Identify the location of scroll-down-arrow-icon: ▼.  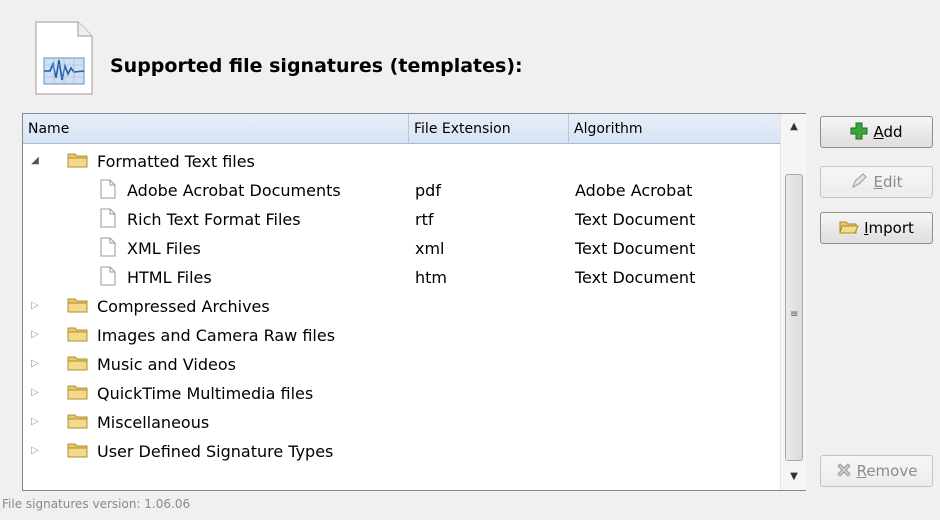
(794, 477).